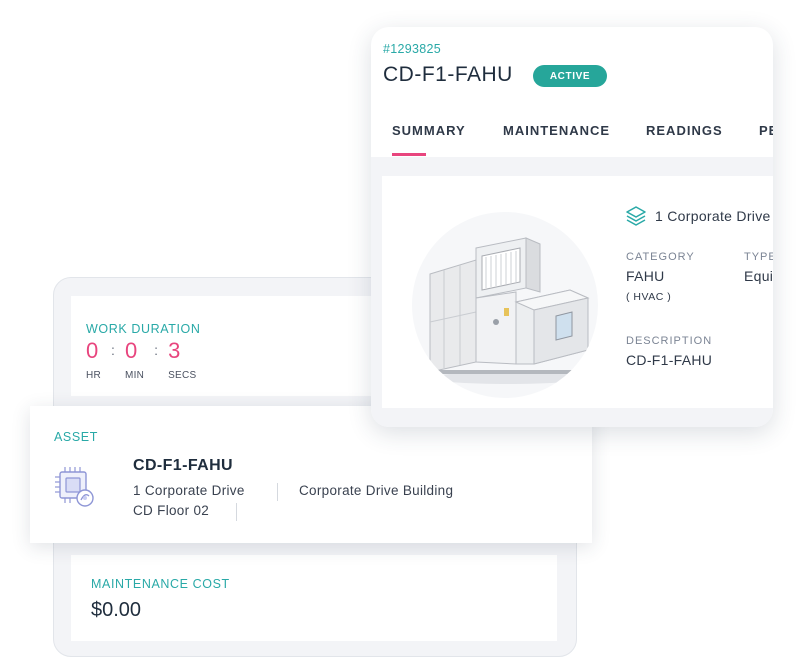 This screenshot has height=657, width=802. Describe the element at coordinates (94, 375) in the screenshot. I see `timer-hours-unit: HR` at that location.